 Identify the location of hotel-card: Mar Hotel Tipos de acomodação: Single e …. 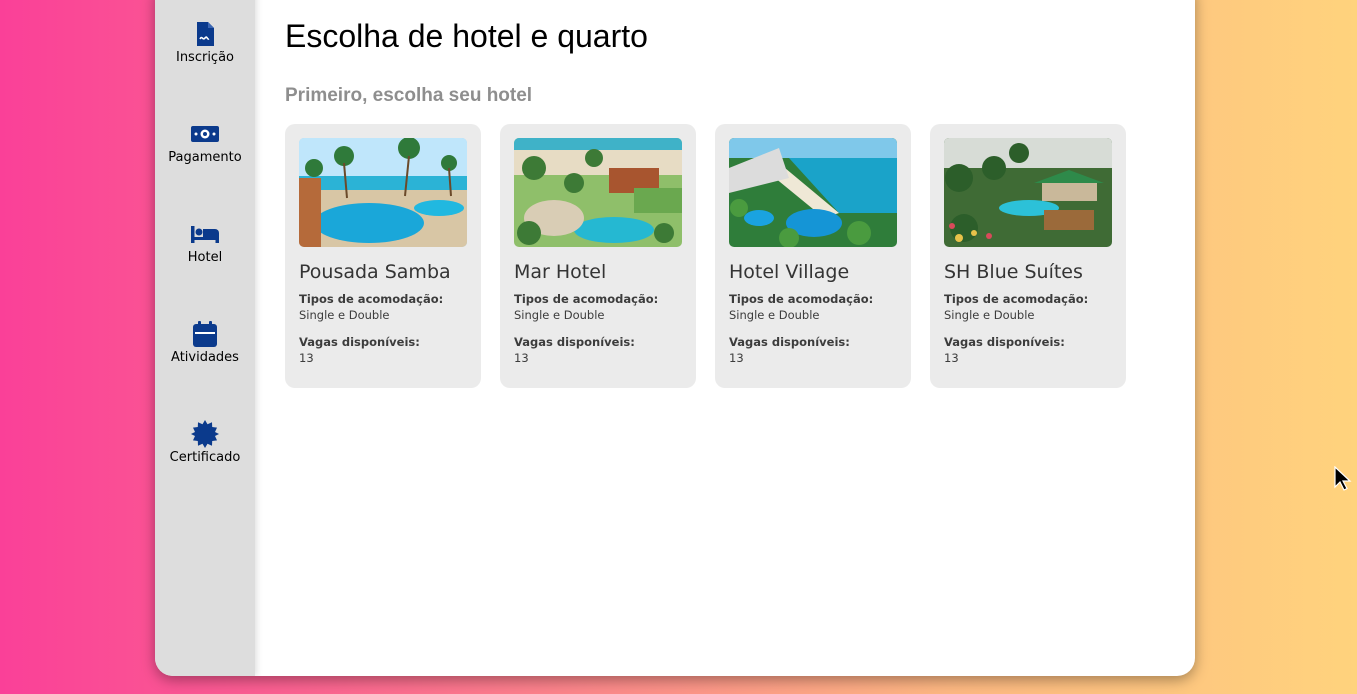
(598, 256).